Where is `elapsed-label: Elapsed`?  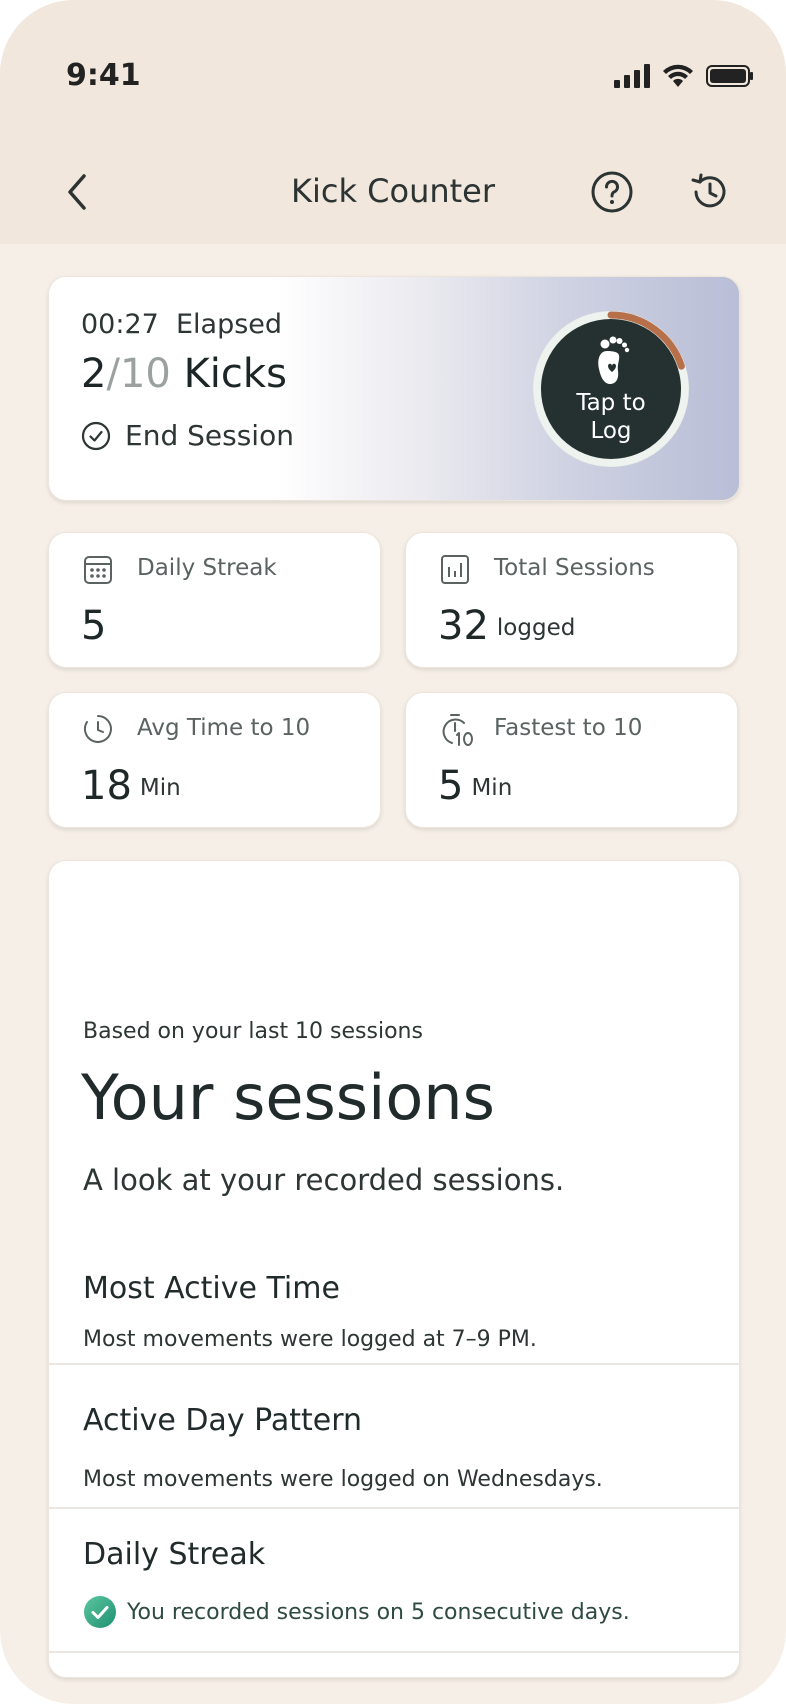
elapsed-label: Elapsed is located at coordinates (229, 324).